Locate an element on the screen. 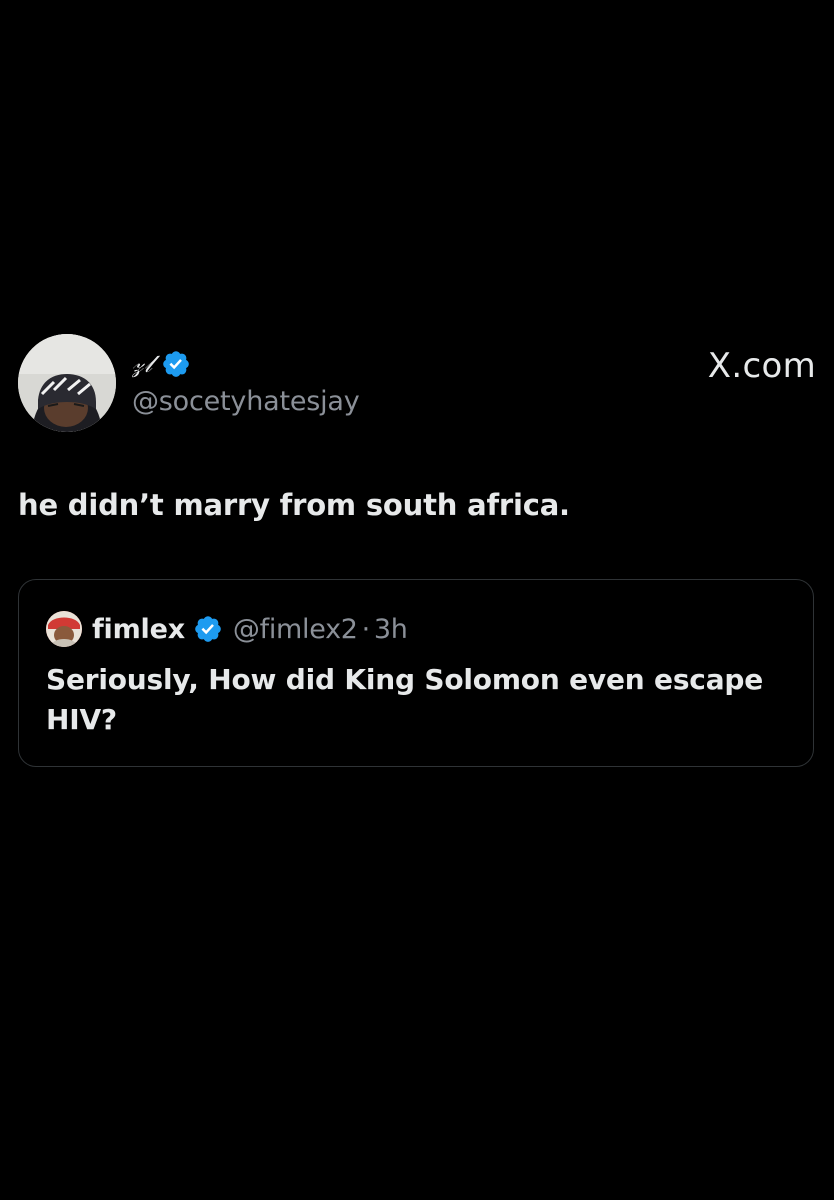  quoted-tweet-timestamp: 3h is located at coordinates (391, 629).